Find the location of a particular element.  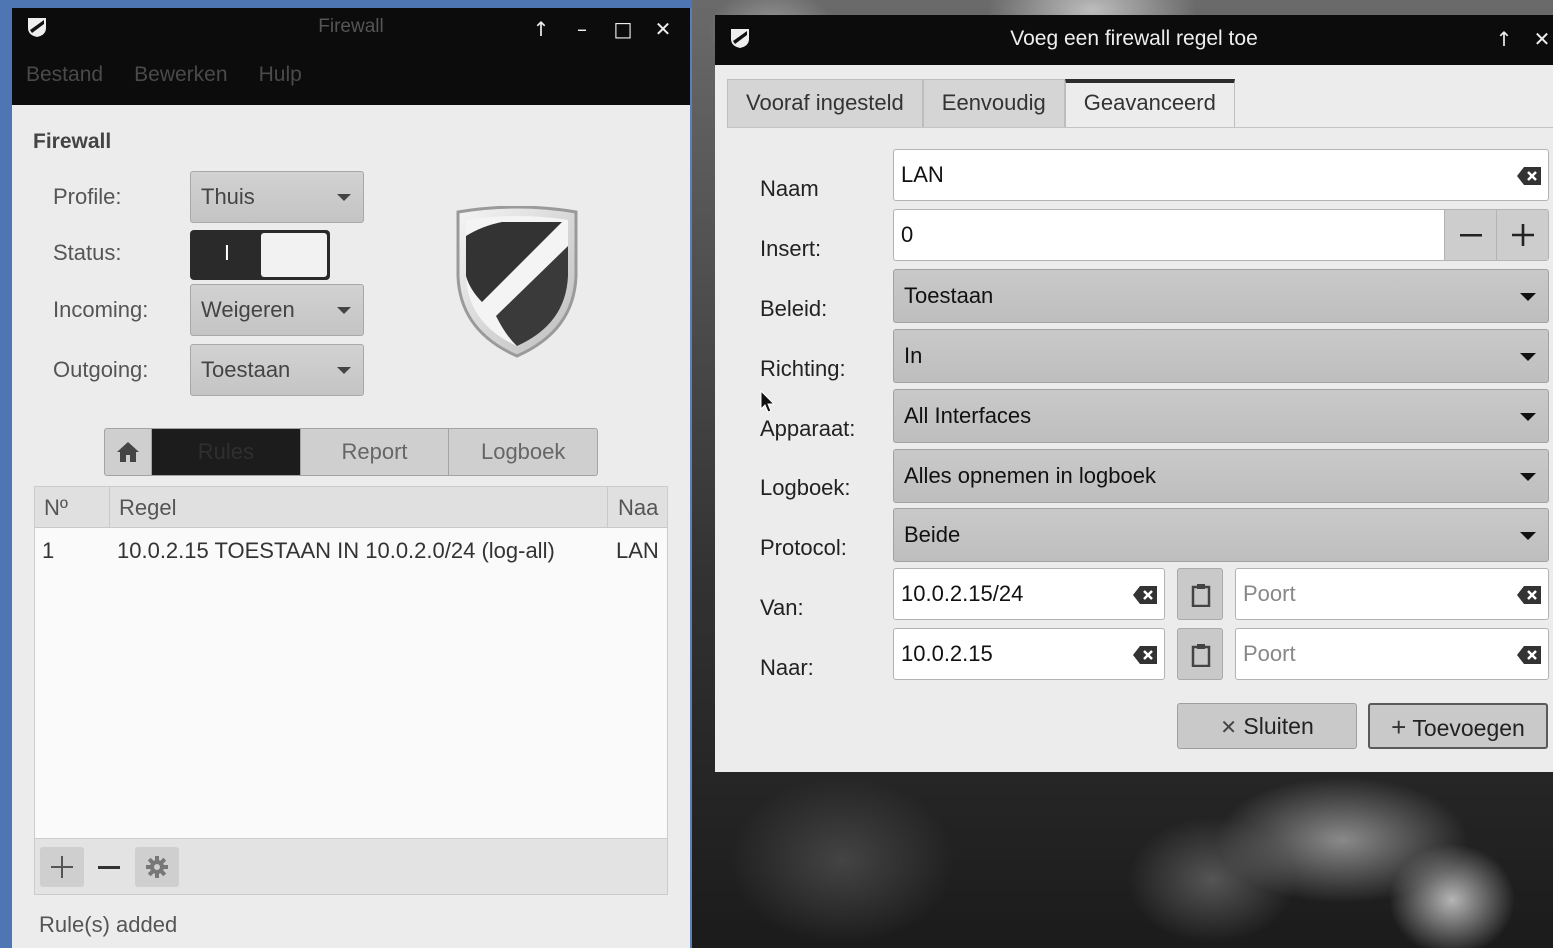

incoming-select: Weigeren is located at coordinates (277, 310).